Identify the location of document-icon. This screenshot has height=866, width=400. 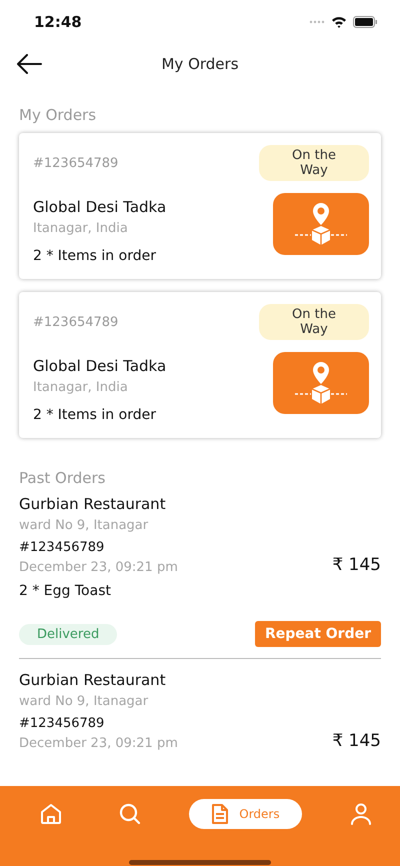
(220, 814).